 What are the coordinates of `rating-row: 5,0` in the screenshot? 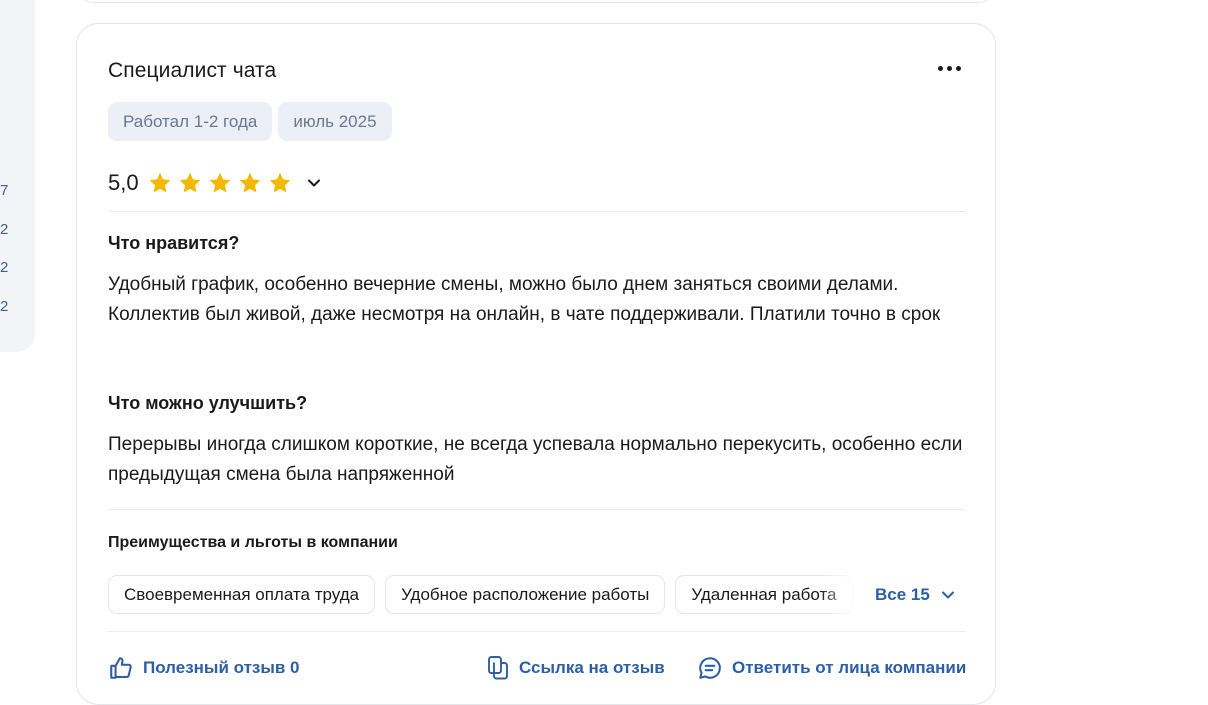 It's located at (215, 183).